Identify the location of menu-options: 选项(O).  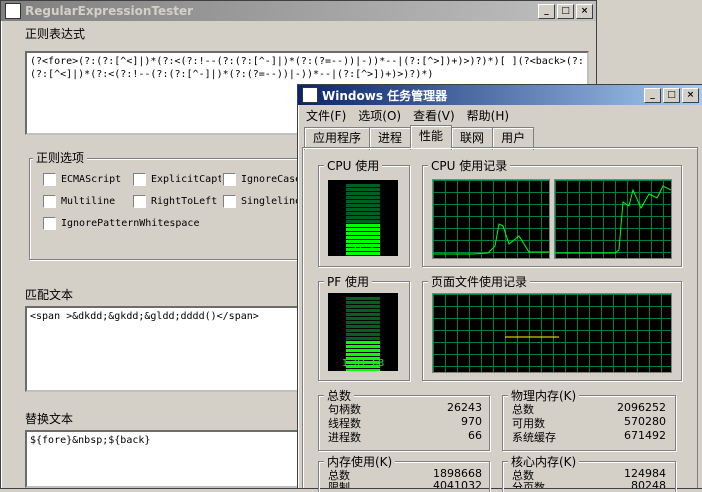
(379, 115).